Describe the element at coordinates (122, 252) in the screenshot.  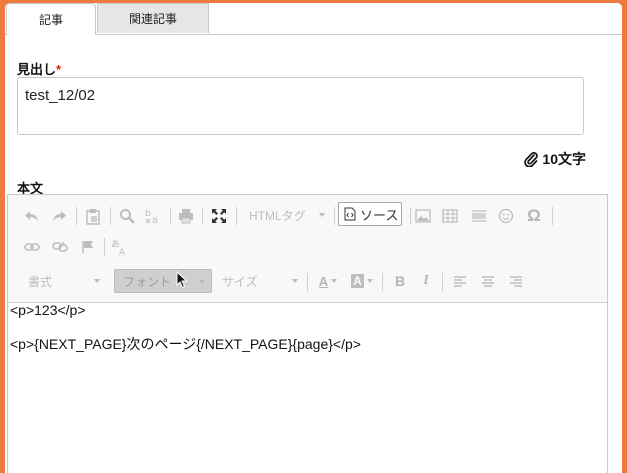
I see `svg-text: A` at that location.